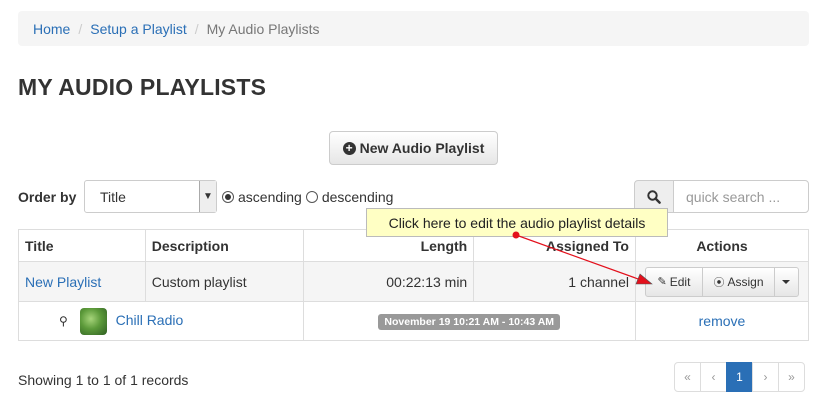 The width and height of the screenshot is (827, 411). Describe the element at coordinates (228, 197) in the screenshot. I see `ascending-radio` at that location.